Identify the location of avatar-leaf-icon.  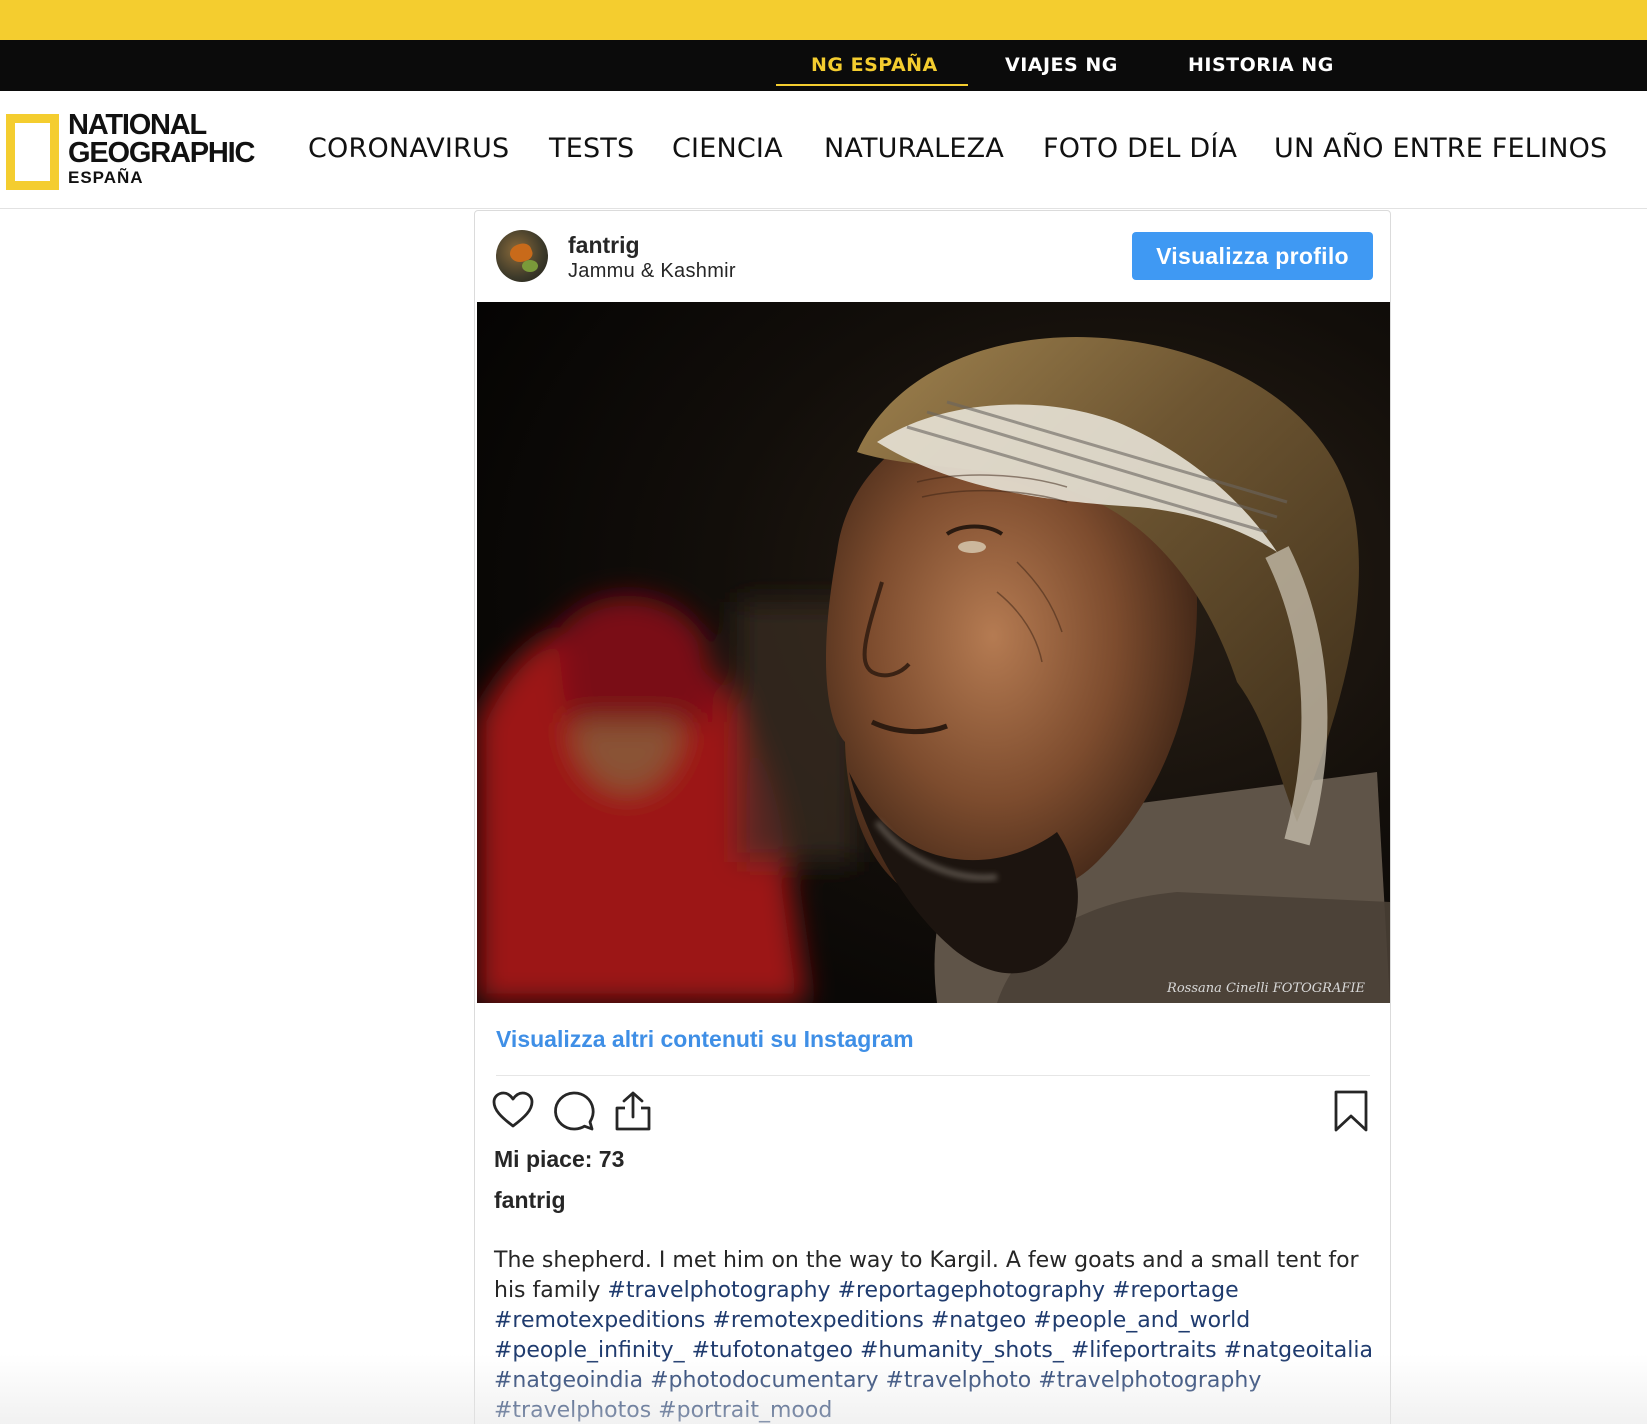
(530, 266).